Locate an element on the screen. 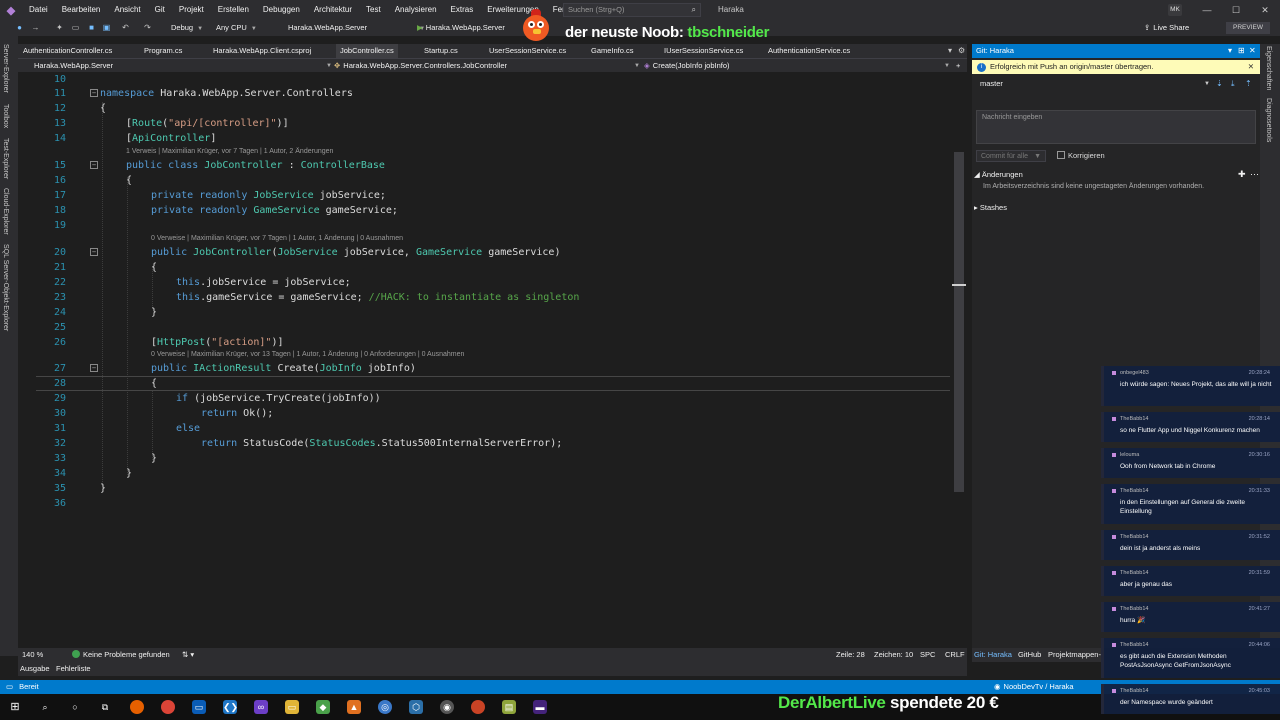  tool-tab-sql-explorer: SQL Server-Objekt-Explorer is located at coordinates (5, 287).